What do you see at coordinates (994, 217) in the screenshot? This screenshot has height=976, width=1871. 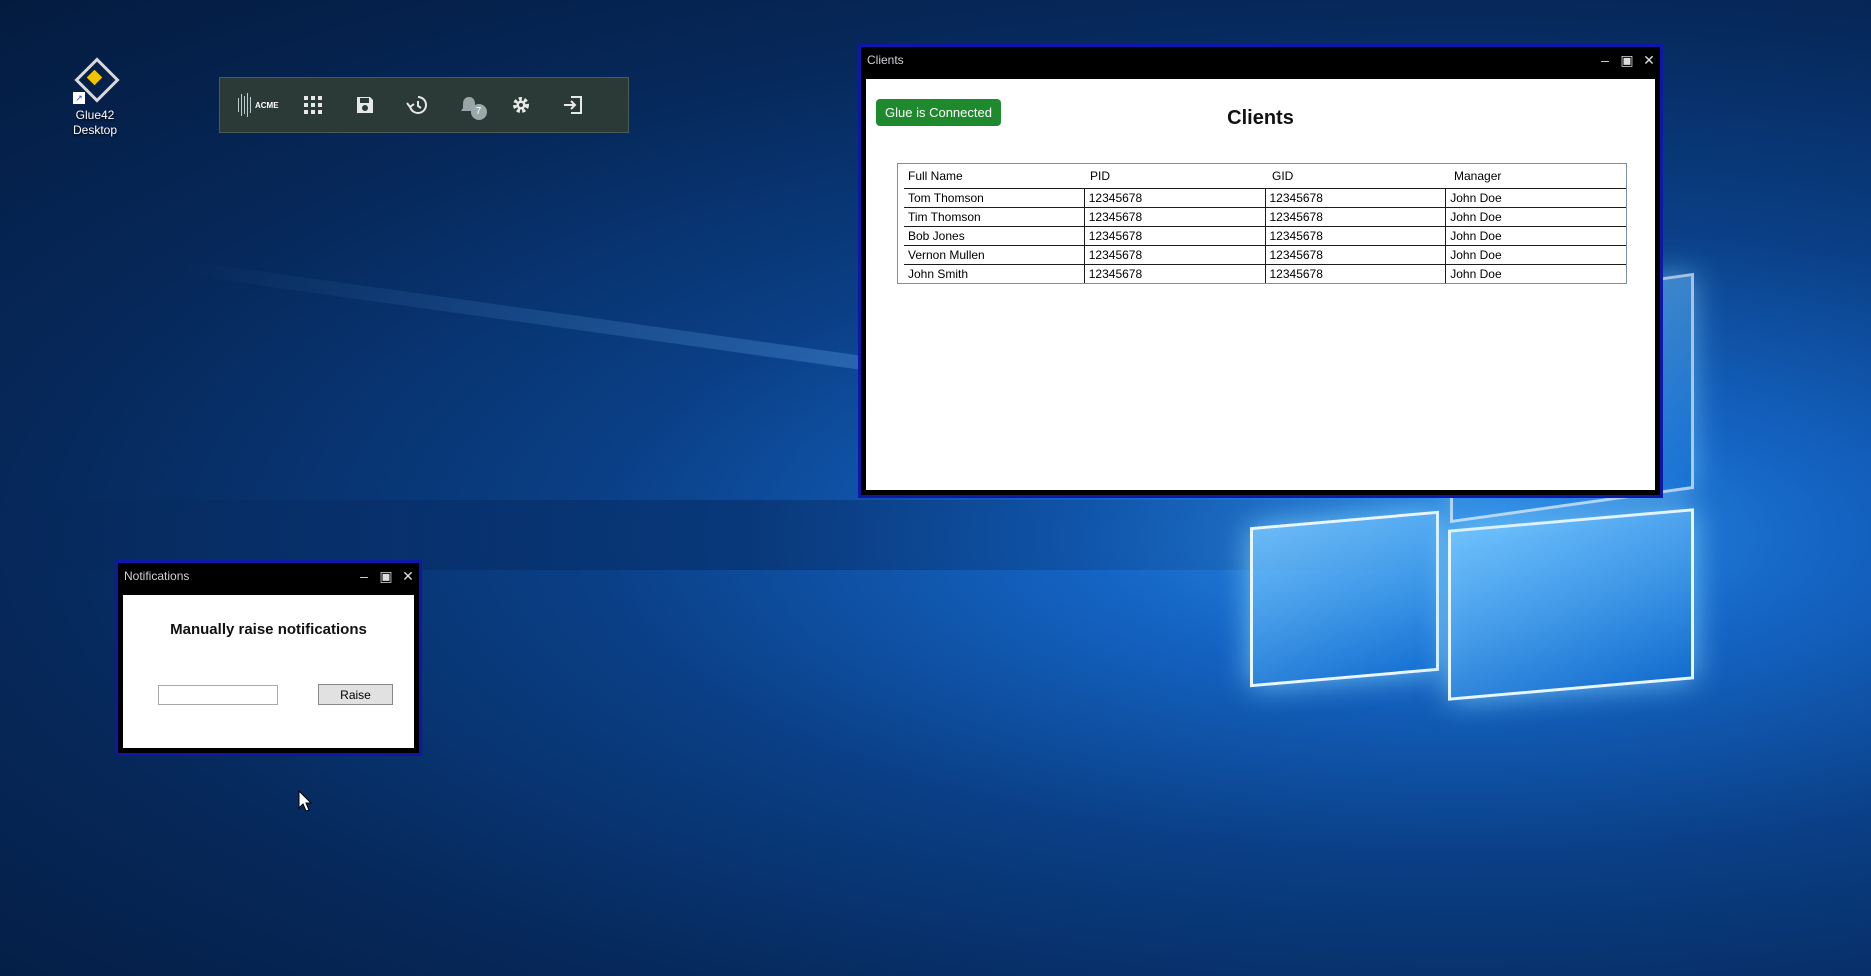 I see `table-cell: Tim Thomson` at bounding box center [994, 217].